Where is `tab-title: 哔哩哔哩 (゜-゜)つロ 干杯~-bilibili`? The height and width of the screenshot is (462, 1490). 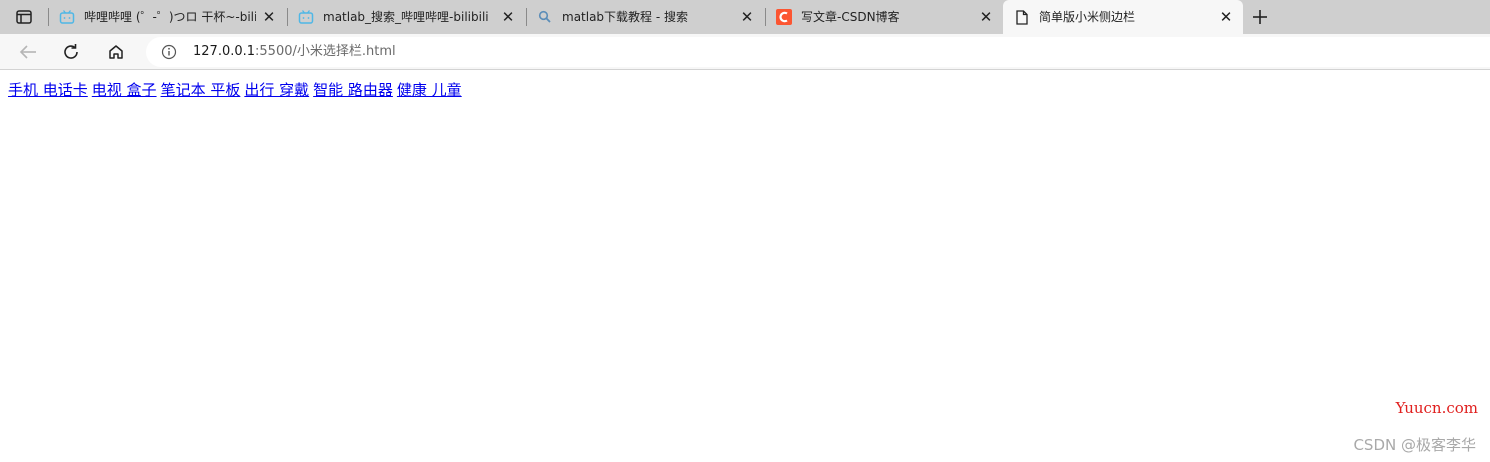
tab-title: 哔哩哔哩 (゜-゜)つロ 干杯~-bilibili is located at coordinates (170, 17).